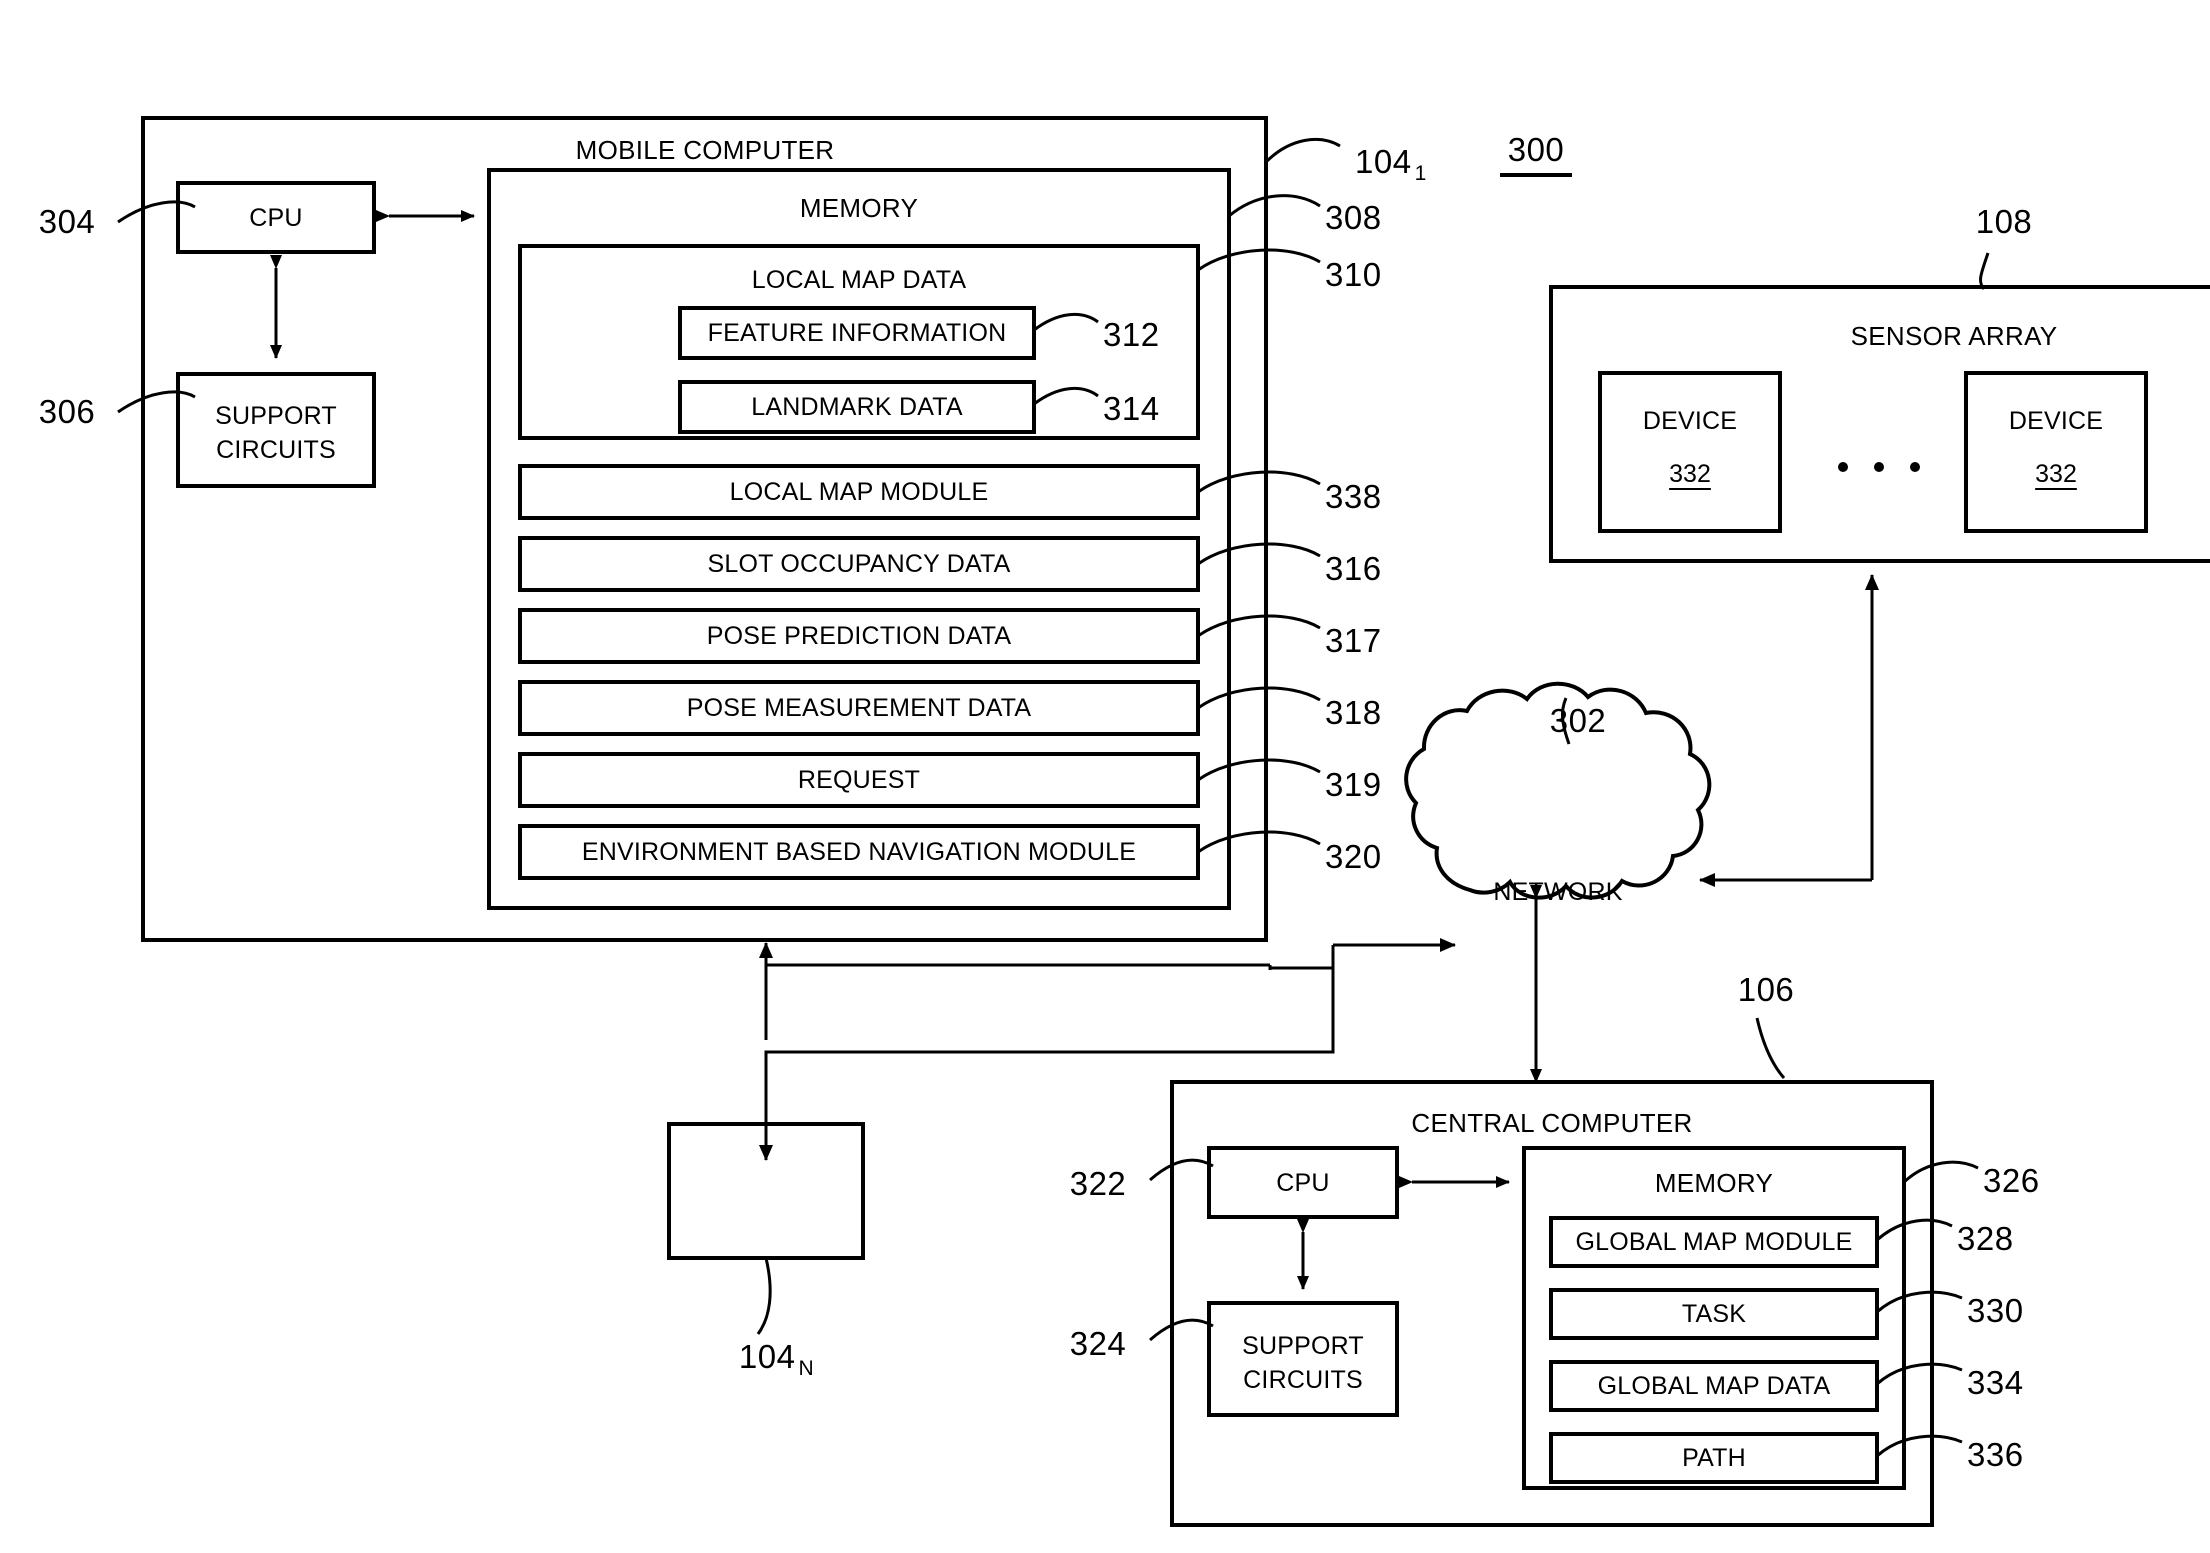 The height and width of the screenshot is (1553, 2210). Describe the element at coordinates (1303, 1364) in the screenshot. I see `central-support-circuits-label: SUPPORT CIRCUITS` at that location.